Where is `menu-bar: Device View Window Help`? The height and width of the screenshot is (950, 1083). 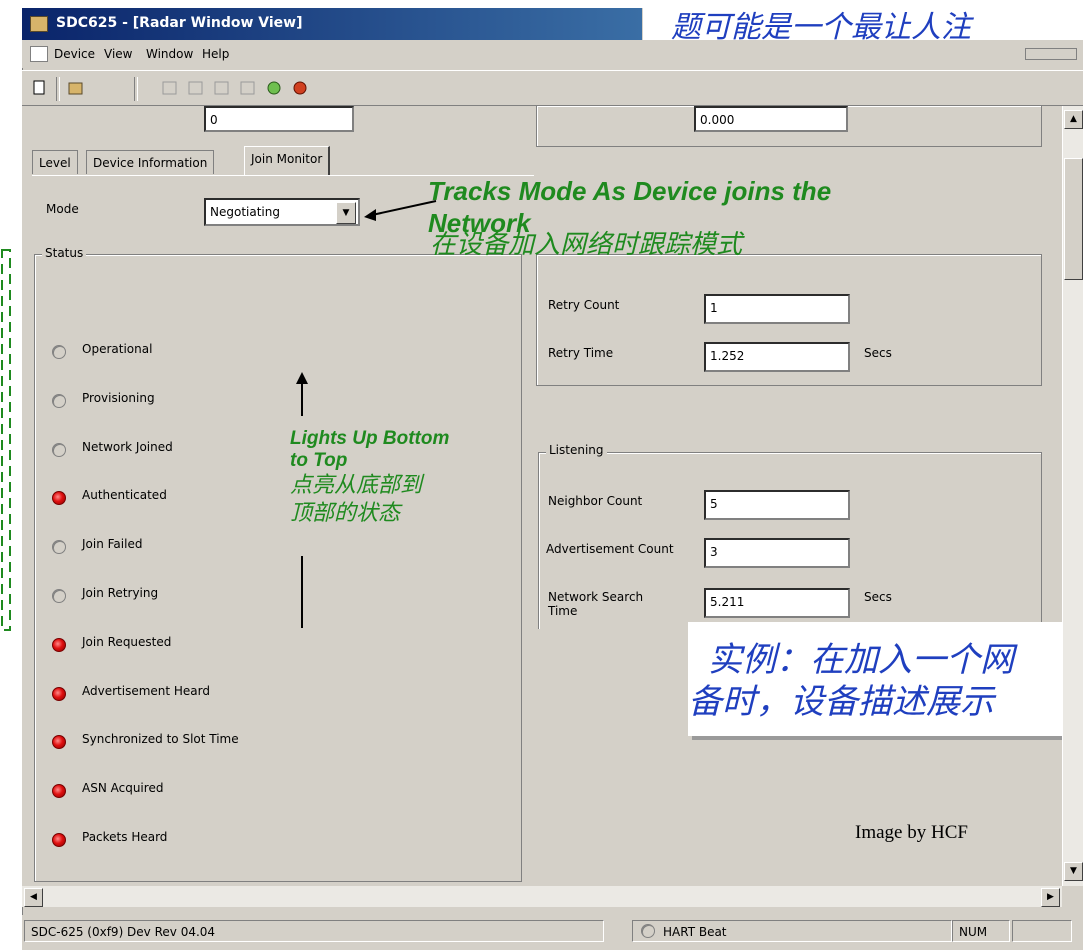 menu-bar: Device View Window Help is located at coordinates (552, 54).